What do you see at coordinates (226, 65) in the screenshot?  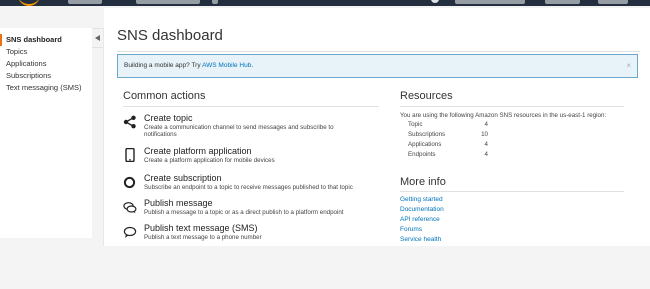 I see `aws-mobile-hub-link: AWS Mobile Hub` at bounding box center [226, 65].